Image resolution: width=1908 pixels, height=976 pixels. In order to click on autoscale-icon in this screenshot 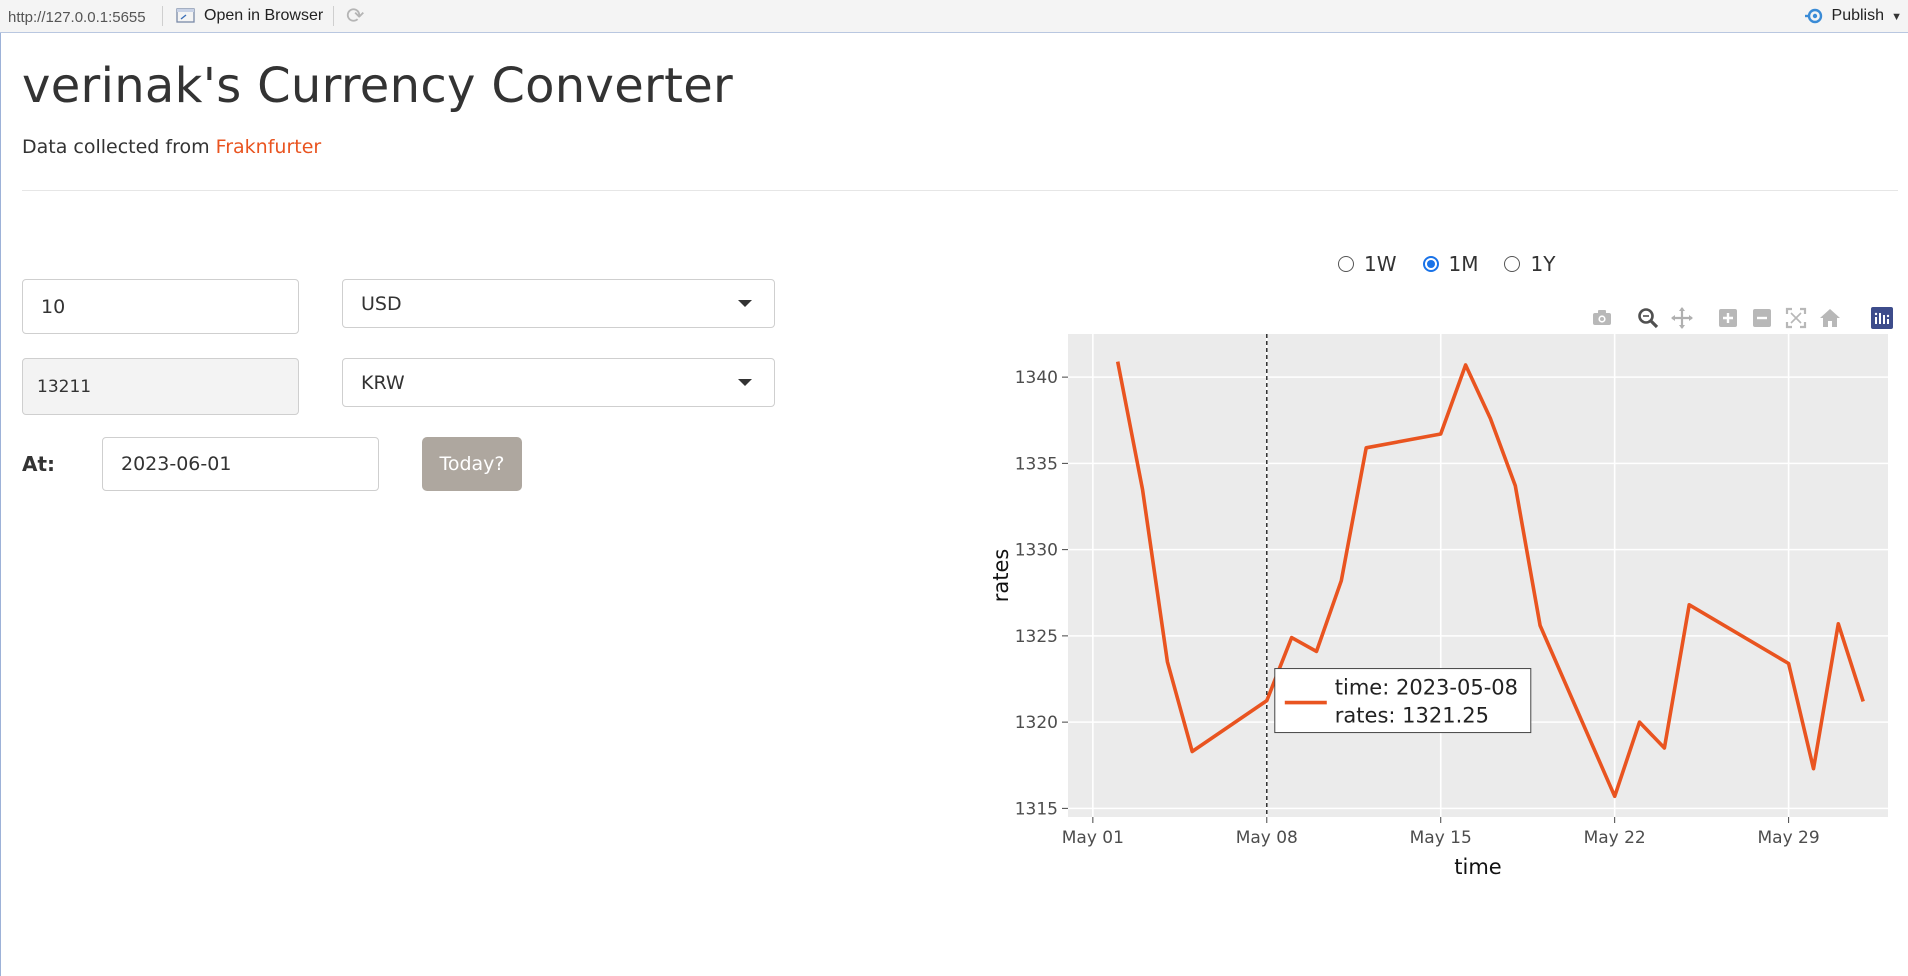, I will do `click(1796, 318)`.